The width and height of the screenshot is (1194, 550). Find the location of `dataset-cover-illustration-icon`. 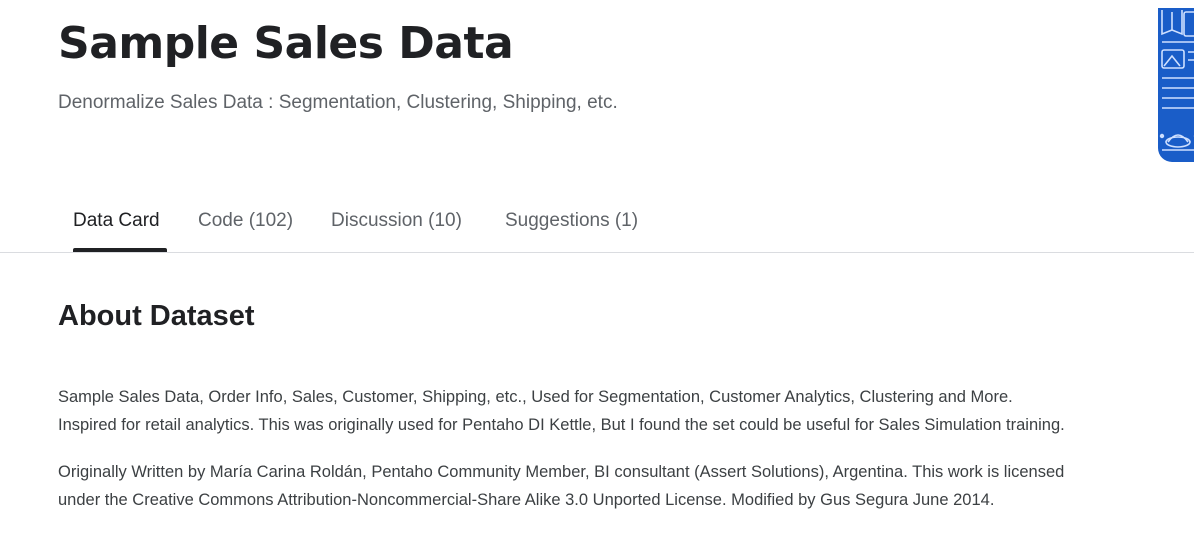

dataset-cover-illustration-icon is located at coordinates (1176, 80).